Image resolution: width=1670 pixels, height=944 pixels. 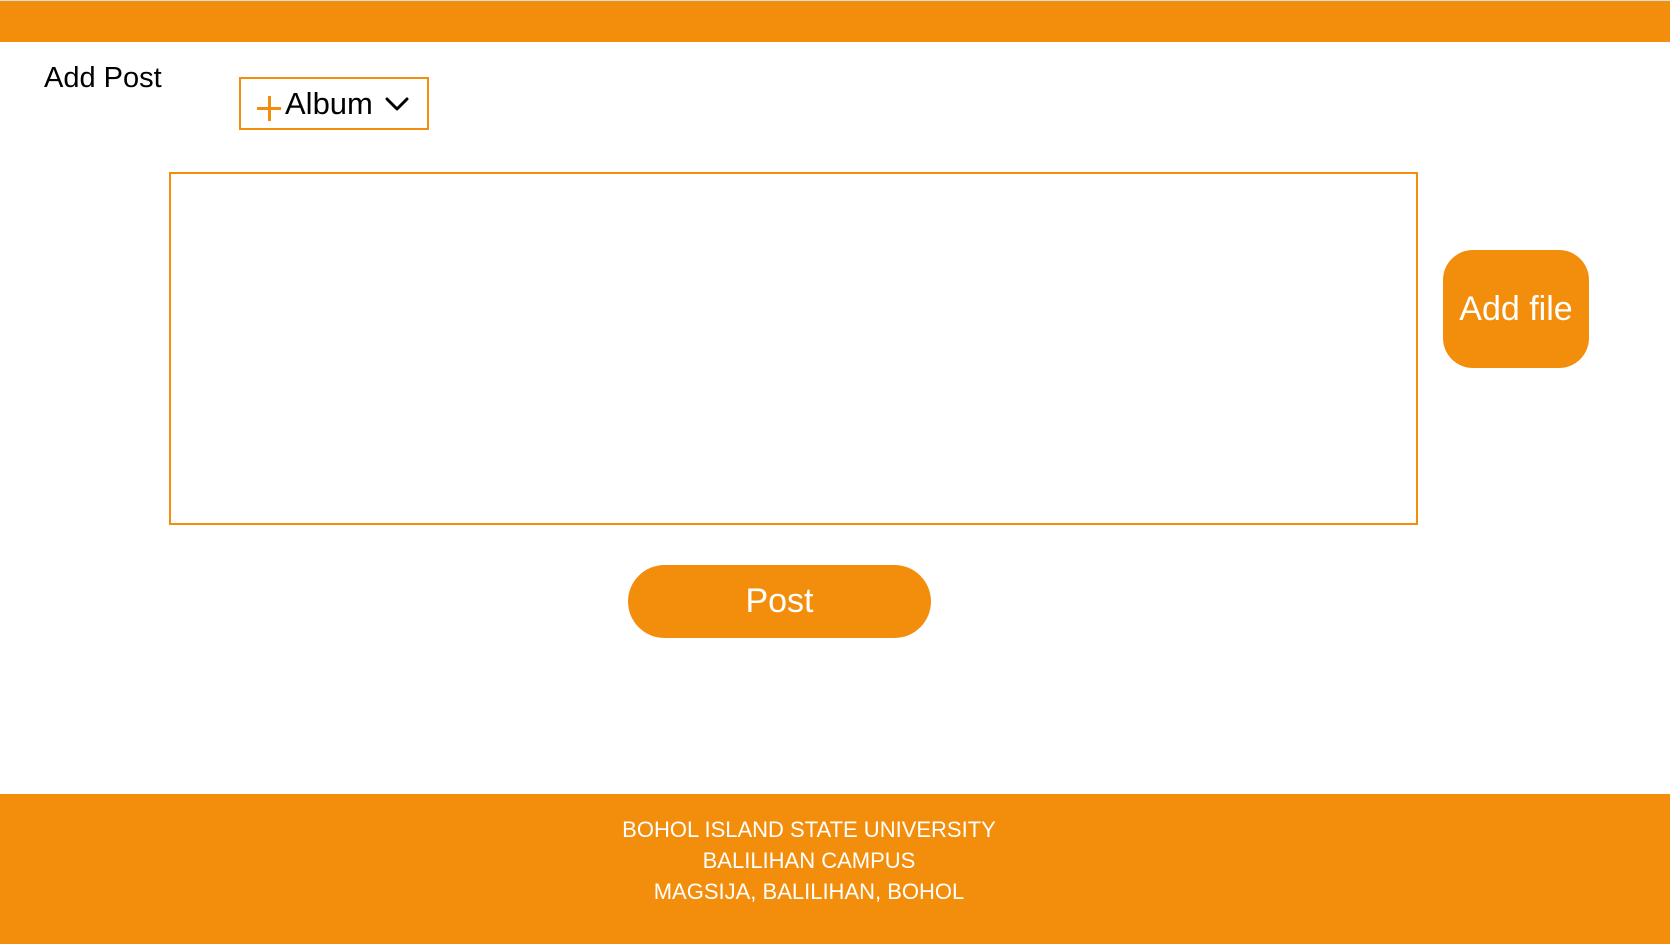 What do you see at coordinates (779, 601) in the screenshot?
I see `post-button: Post` at bounding box center [779, 601].